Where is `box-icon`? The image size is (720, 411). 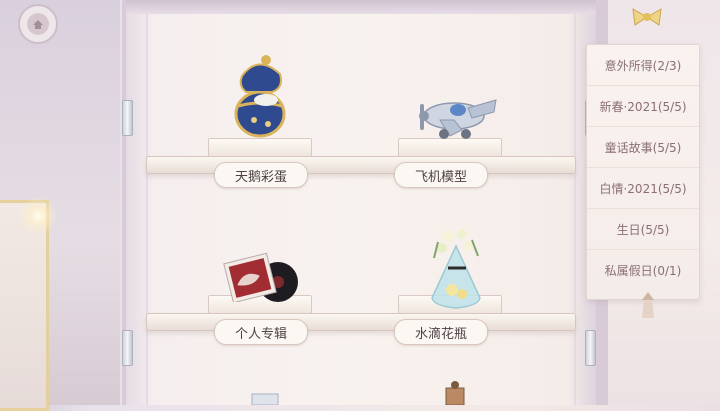 box-icon is located at coordinates (265, 399).